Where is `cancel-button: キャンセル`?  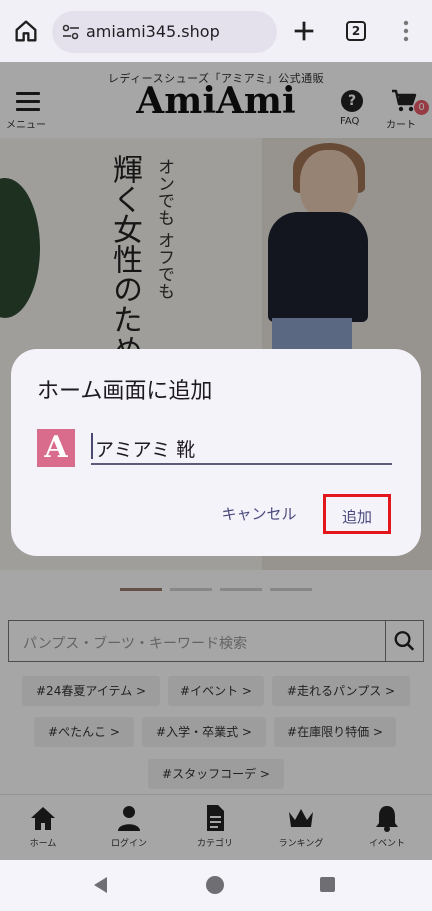
cancel-button: キャンセル is located at coordinates (259, 514).